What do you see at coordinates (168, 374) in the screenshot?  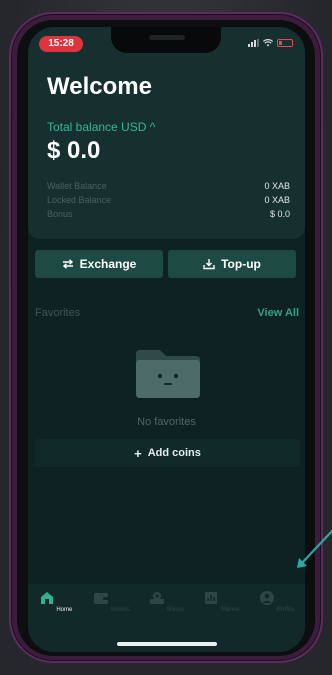 I see `empty-folder-icon` at bounding box center [168, 374].